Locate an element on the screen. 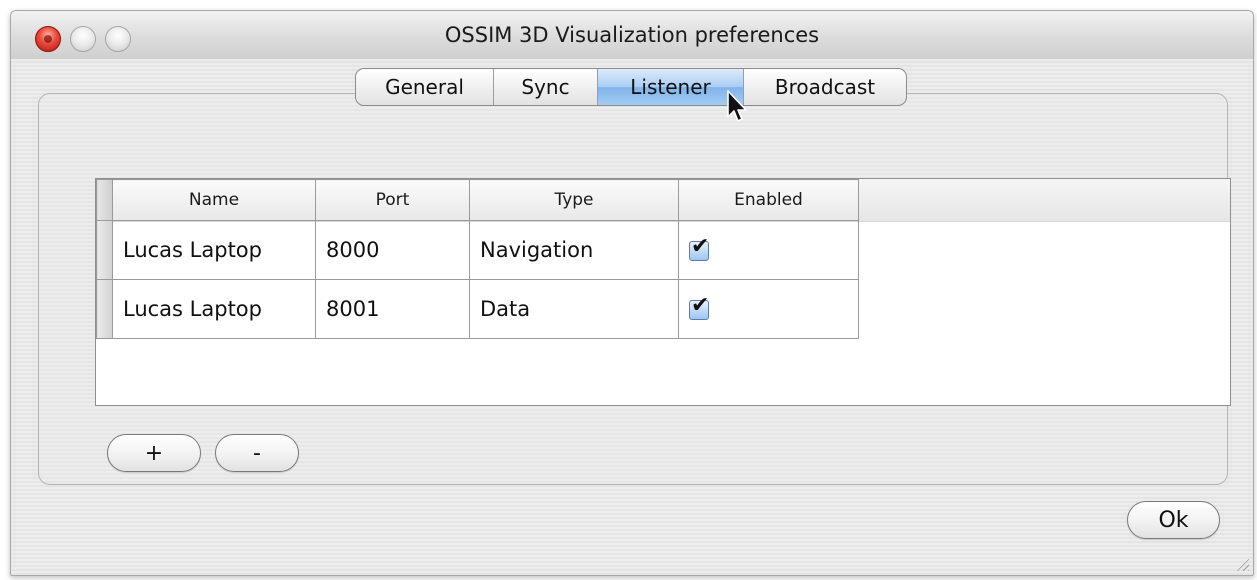 The width and height of the screenshot is (1257, 580). title-bar: OSSIM 3D Visualization preferences is located at coordinates (632, 35).